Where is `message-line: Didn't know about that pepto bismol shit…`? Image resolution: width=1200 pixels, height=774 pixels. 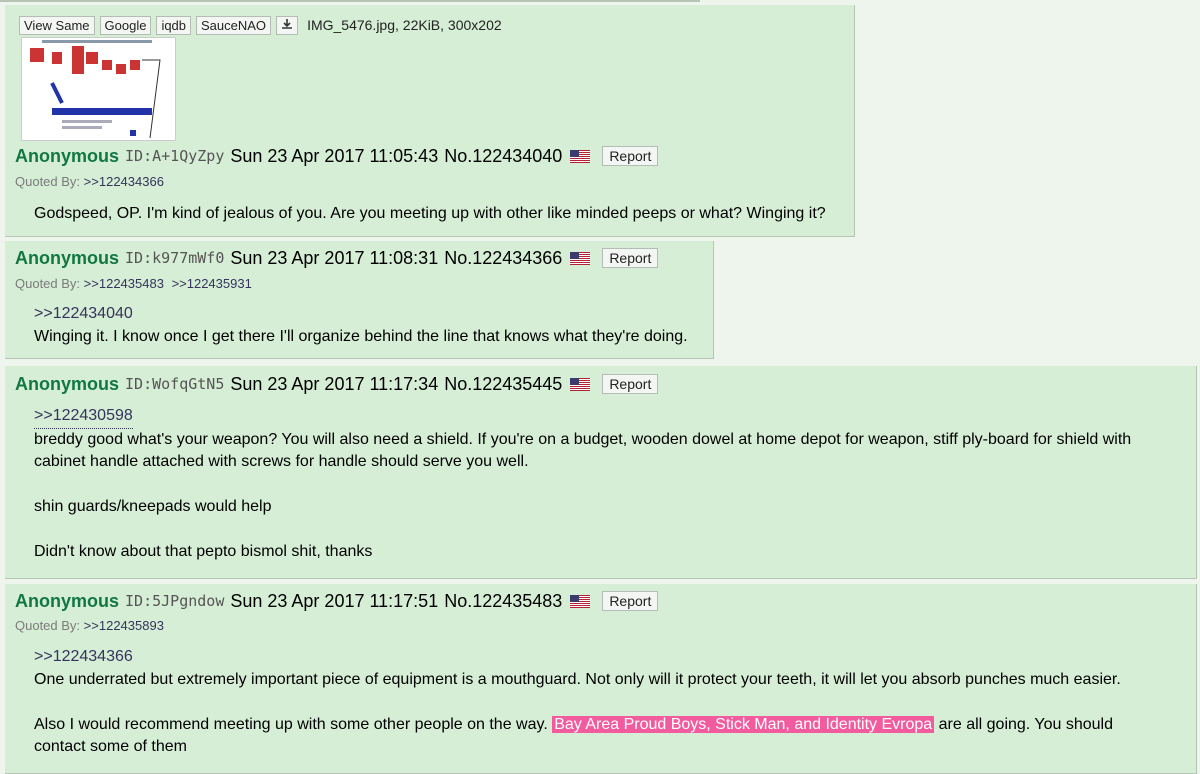 message-line: Didn't know about that pepto bismol shit… is located at coordinates (203, 551).